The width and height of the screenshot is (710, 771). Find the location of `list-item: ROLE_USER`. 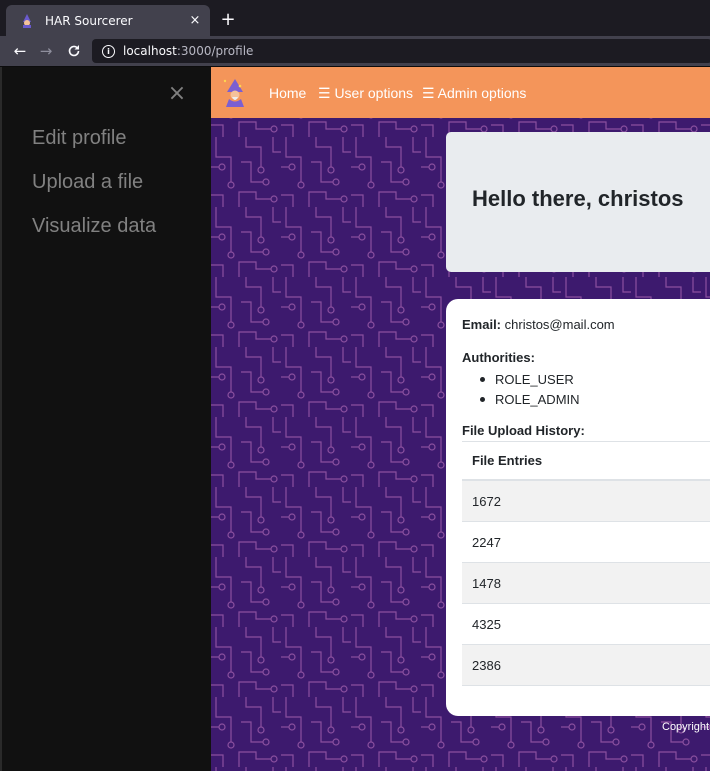

list-item: ROLE_USER is located at coordinates (530, 380).